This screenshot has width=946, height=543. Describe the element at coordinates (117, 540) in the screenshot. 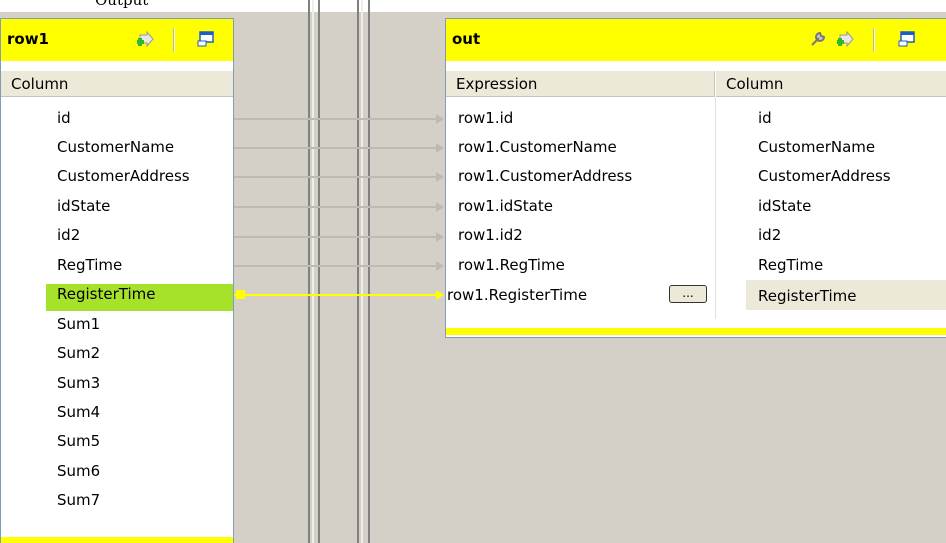

I see `input-table-bottom-bar` at that location.